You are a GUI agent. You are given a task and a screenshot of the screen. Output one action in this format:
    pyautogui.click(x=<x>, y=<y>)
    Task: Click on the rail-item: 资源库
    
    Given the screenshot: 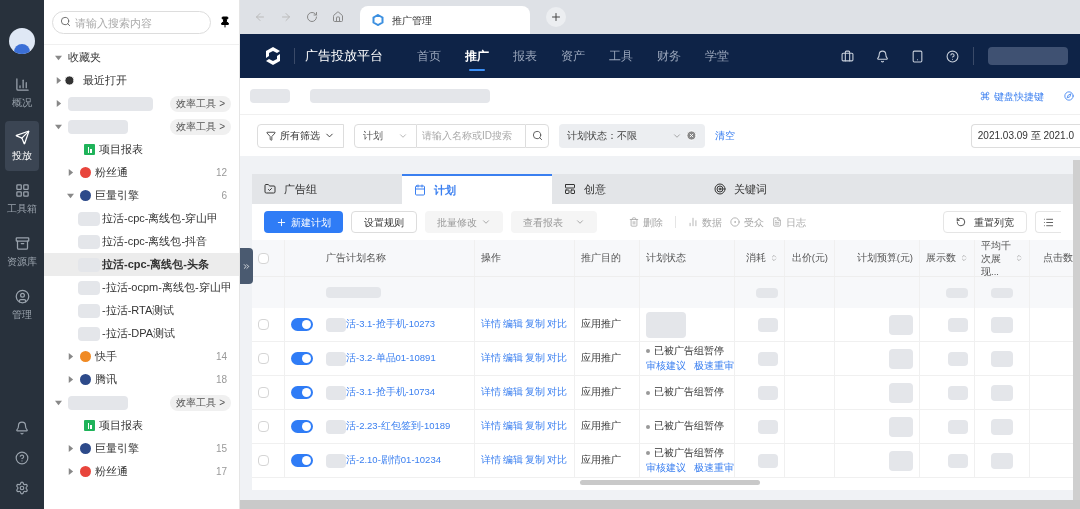 What is the action you would take?
    pyautogui.click(x=22, y=252)
    